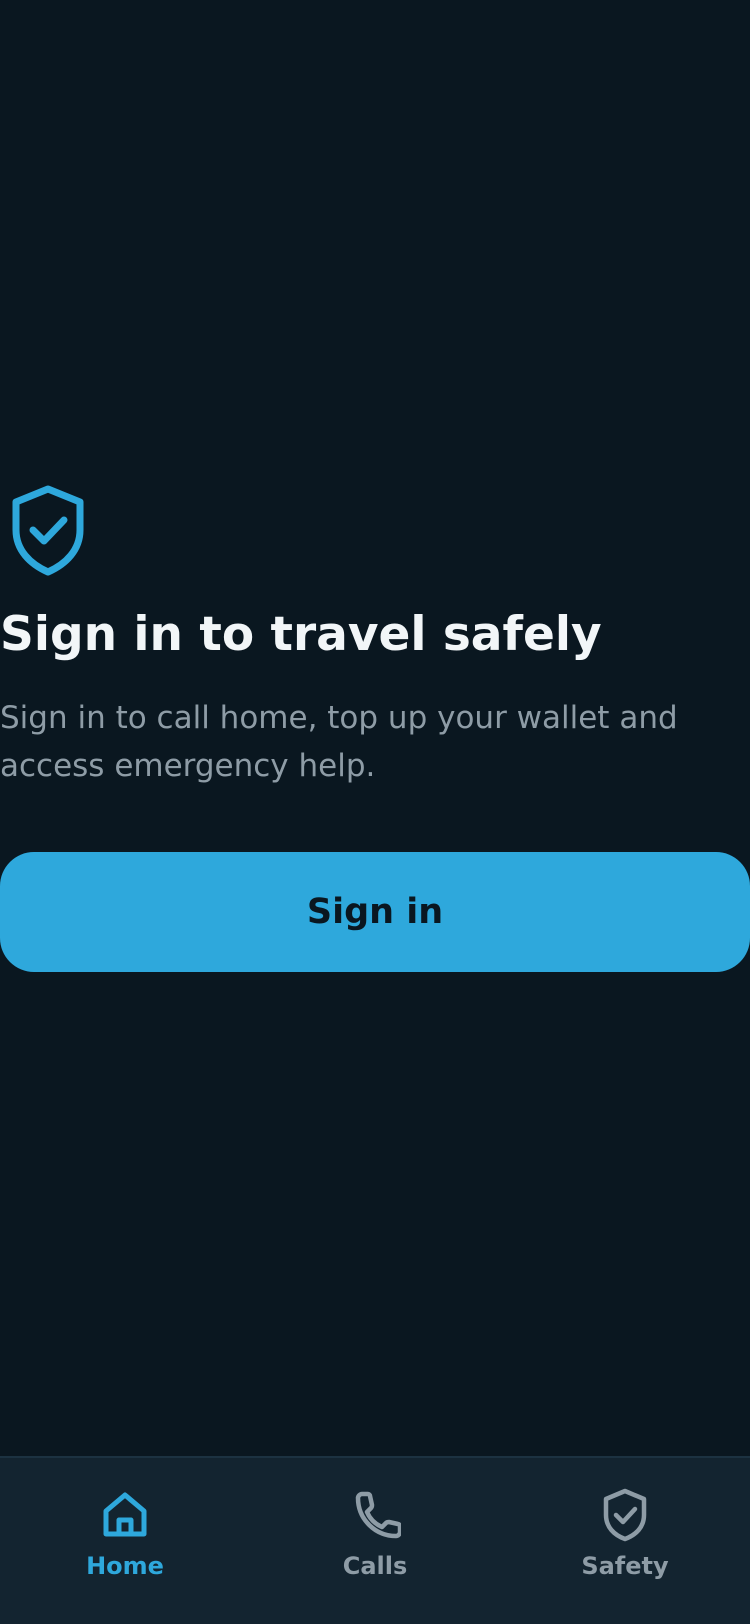  What do you see at coordinates (125, 1514) in the screenshot?
I see `home-icon` at bounding box center [125, 1514].